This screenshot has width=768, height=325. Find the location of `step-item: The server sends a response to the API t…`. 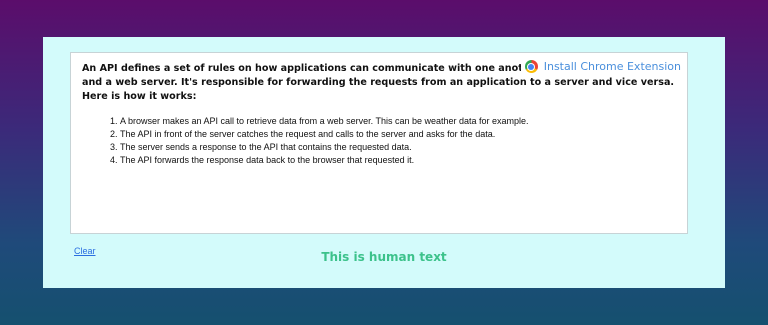

step-item: The server sends a response to the API t… is located at coordinates (398, 147).